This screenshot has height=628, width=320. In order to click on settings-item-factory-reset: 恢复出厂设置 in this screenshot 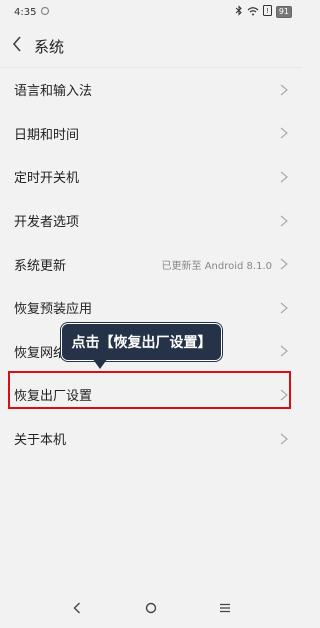, I will do `click(151, 395)`.